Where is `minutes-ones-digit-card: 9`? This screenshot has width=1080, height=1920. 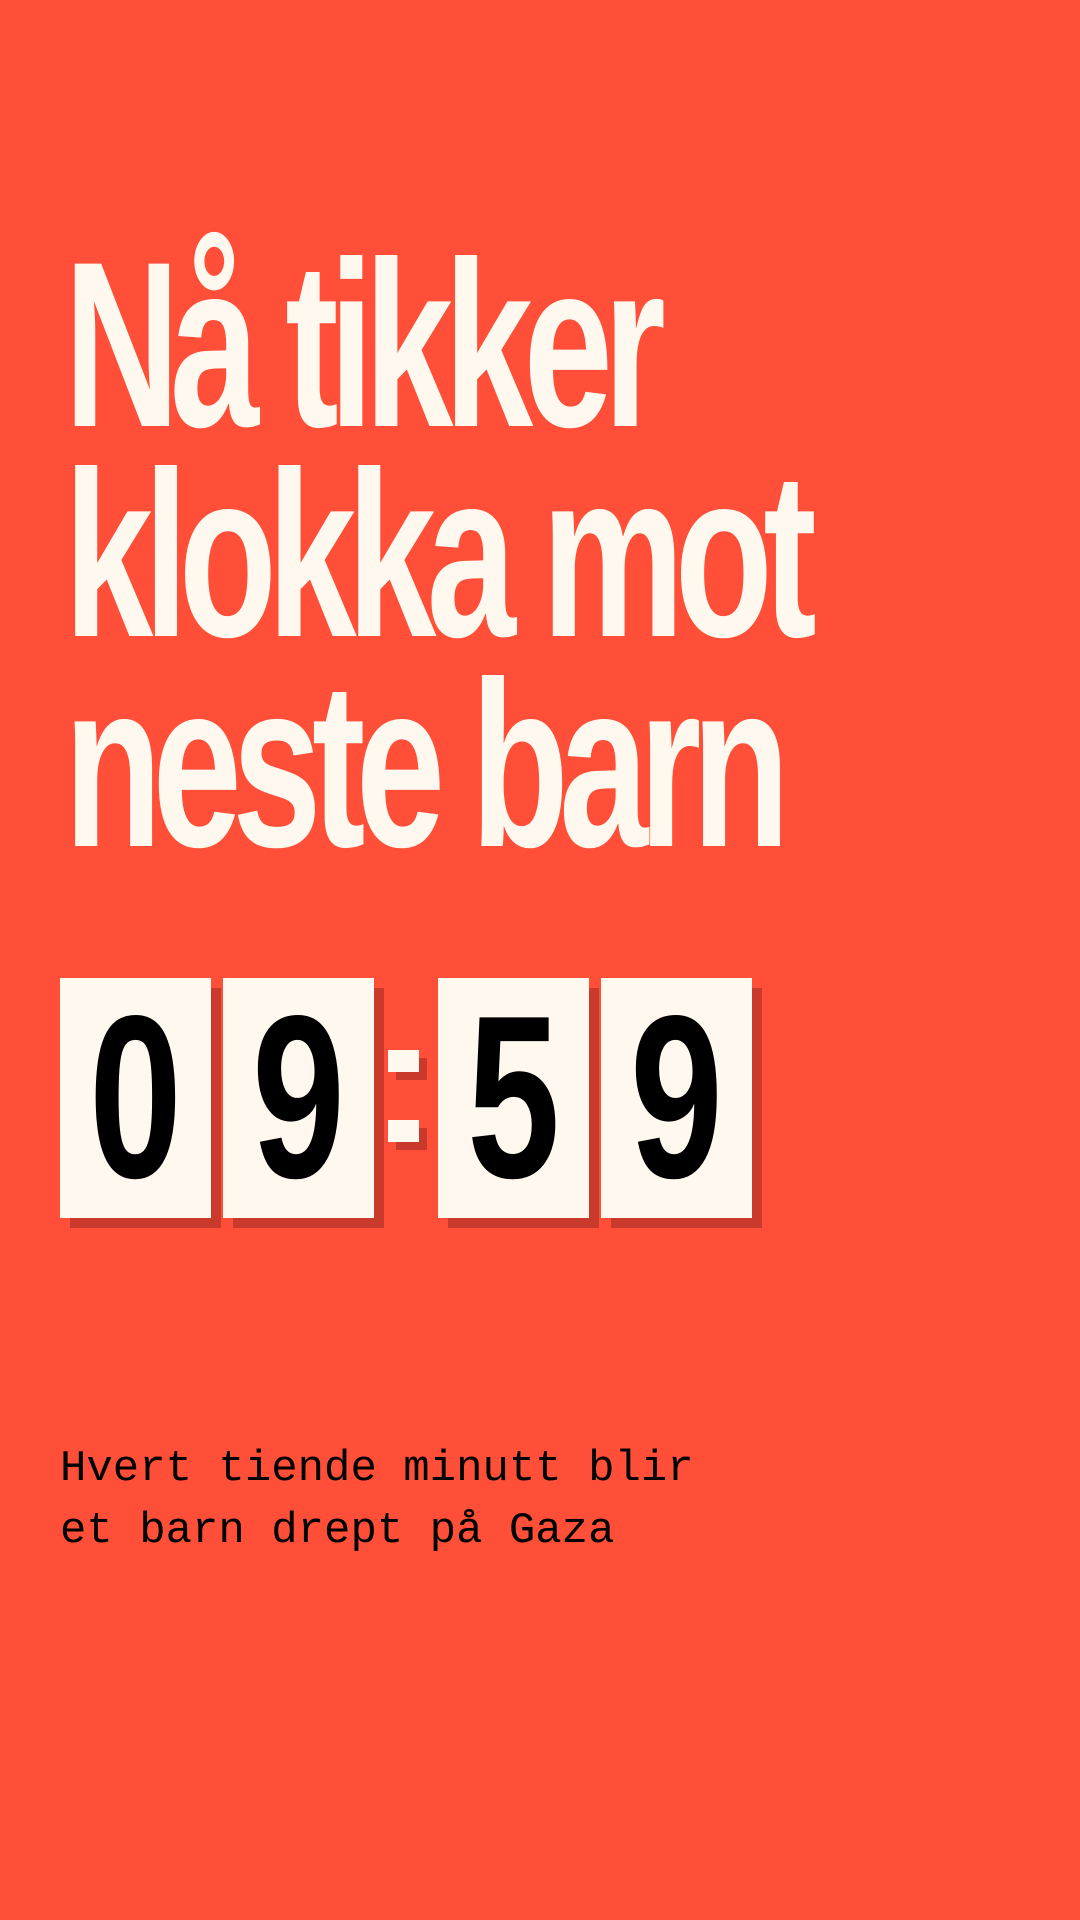 minutes-ones-digit-card: 9 is located at coordinates (298, 1098).